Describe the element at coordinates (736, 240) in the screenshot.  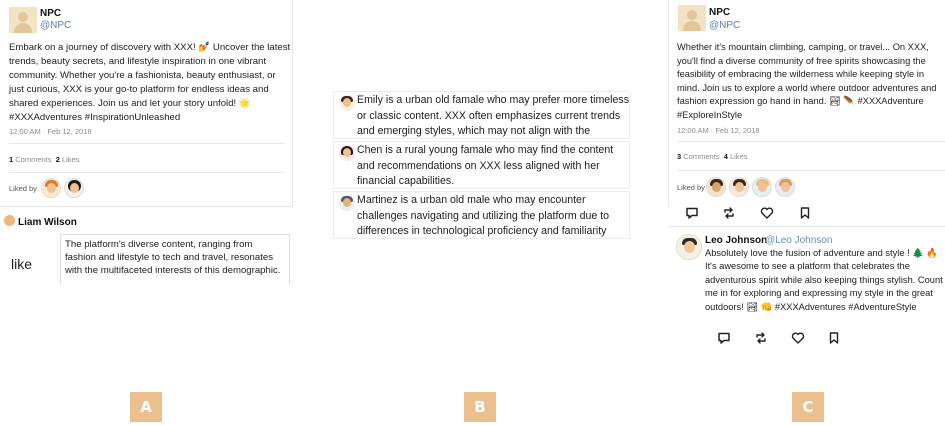
I see `reply-name: Leo Johnson` at that location.